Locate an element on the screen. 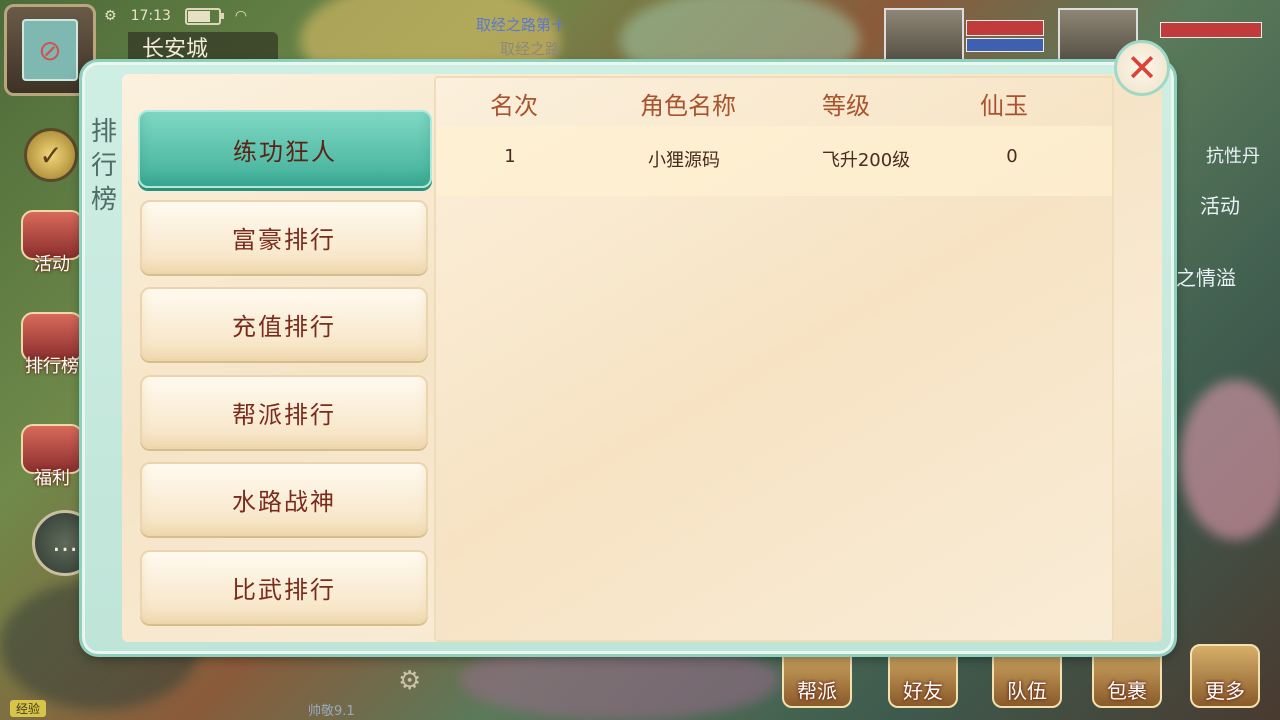  table-row: 1 小狸源码 飞升200级 0 is located at coordinates (774, 161).